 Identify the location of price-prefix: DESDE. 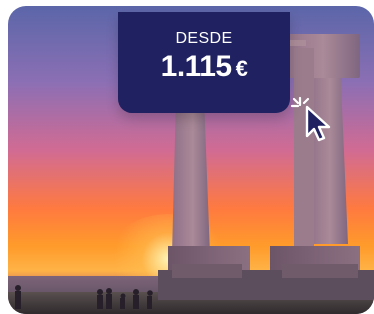
(204, 38).